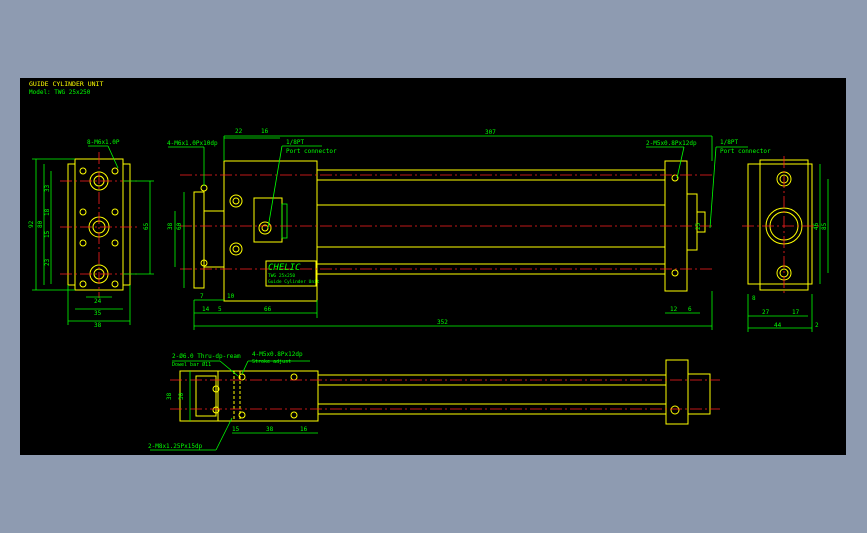 This screenshot has height=533, width=867. What do you see at coordinates (268, 309) in the screenshot?
I see `dim-d66: 66` at bounding box center [268, 309].